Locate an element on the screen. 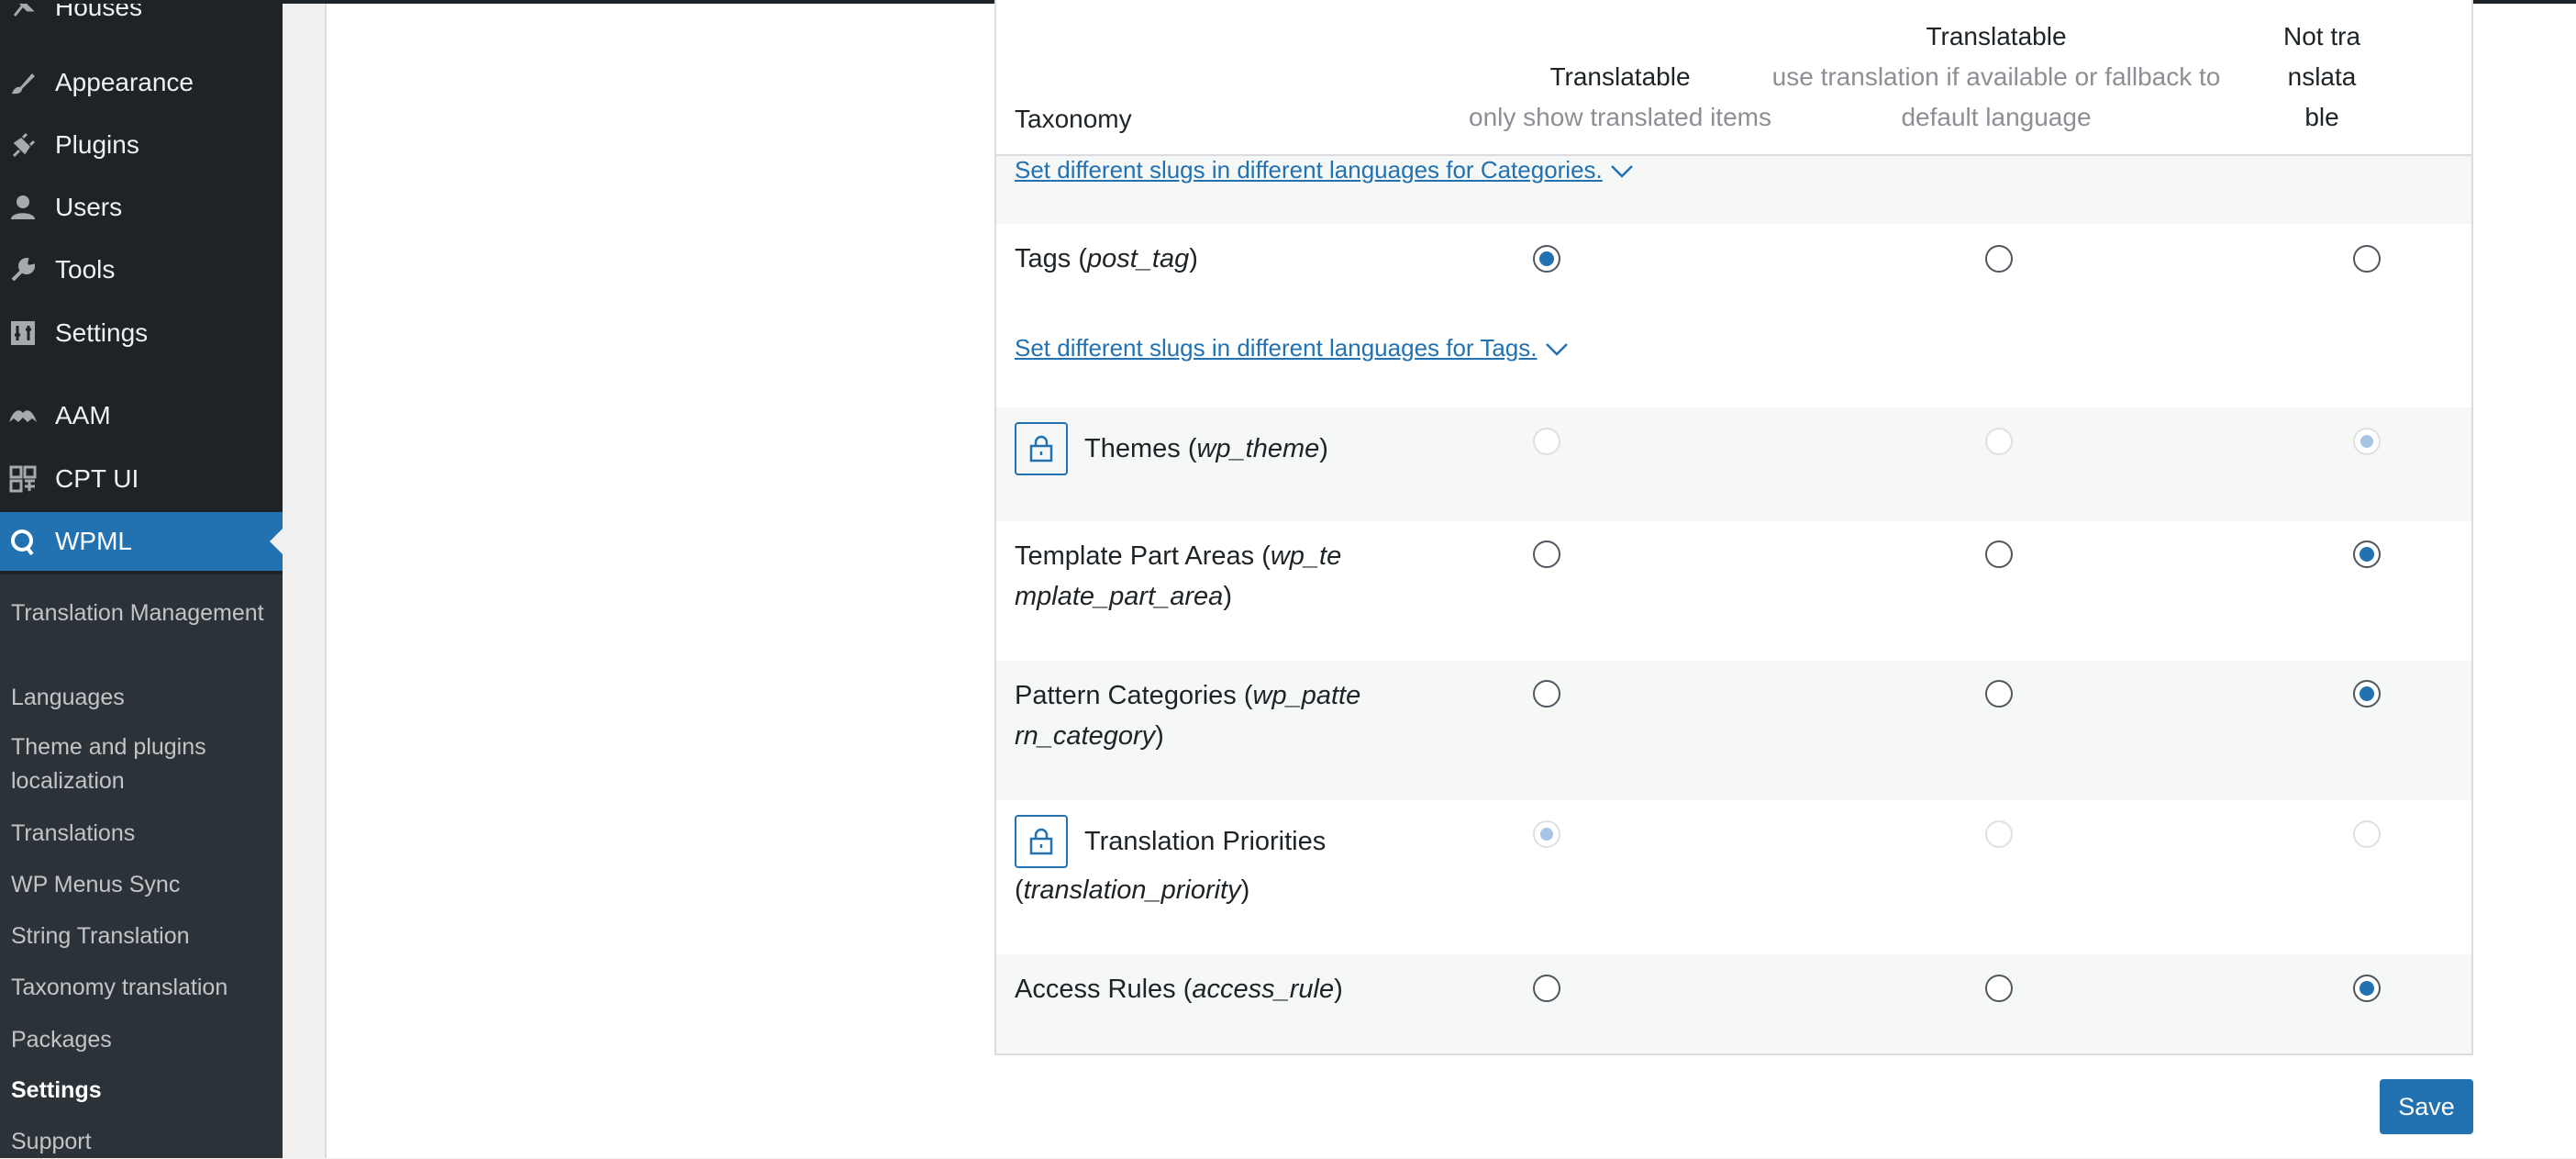  active-menu-arrow is located at coordinates (276, 541).